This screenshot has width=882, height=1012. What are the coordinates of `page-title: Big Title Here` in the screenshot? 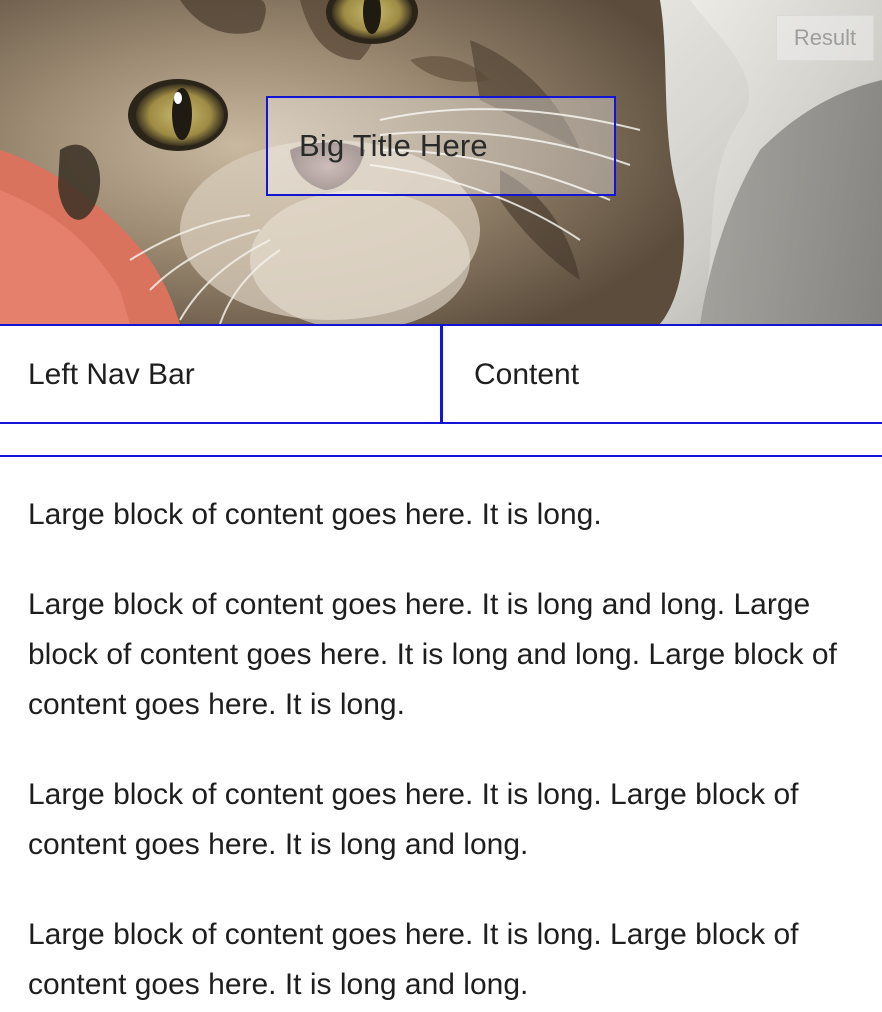 It's located at (393, 145).